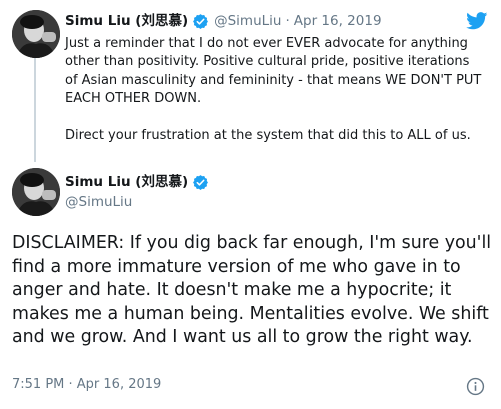 The image size is (501, 409). Describe the element at coordinates (36, 34) in the screenshot. I see `avatar-tweet1` at that location.